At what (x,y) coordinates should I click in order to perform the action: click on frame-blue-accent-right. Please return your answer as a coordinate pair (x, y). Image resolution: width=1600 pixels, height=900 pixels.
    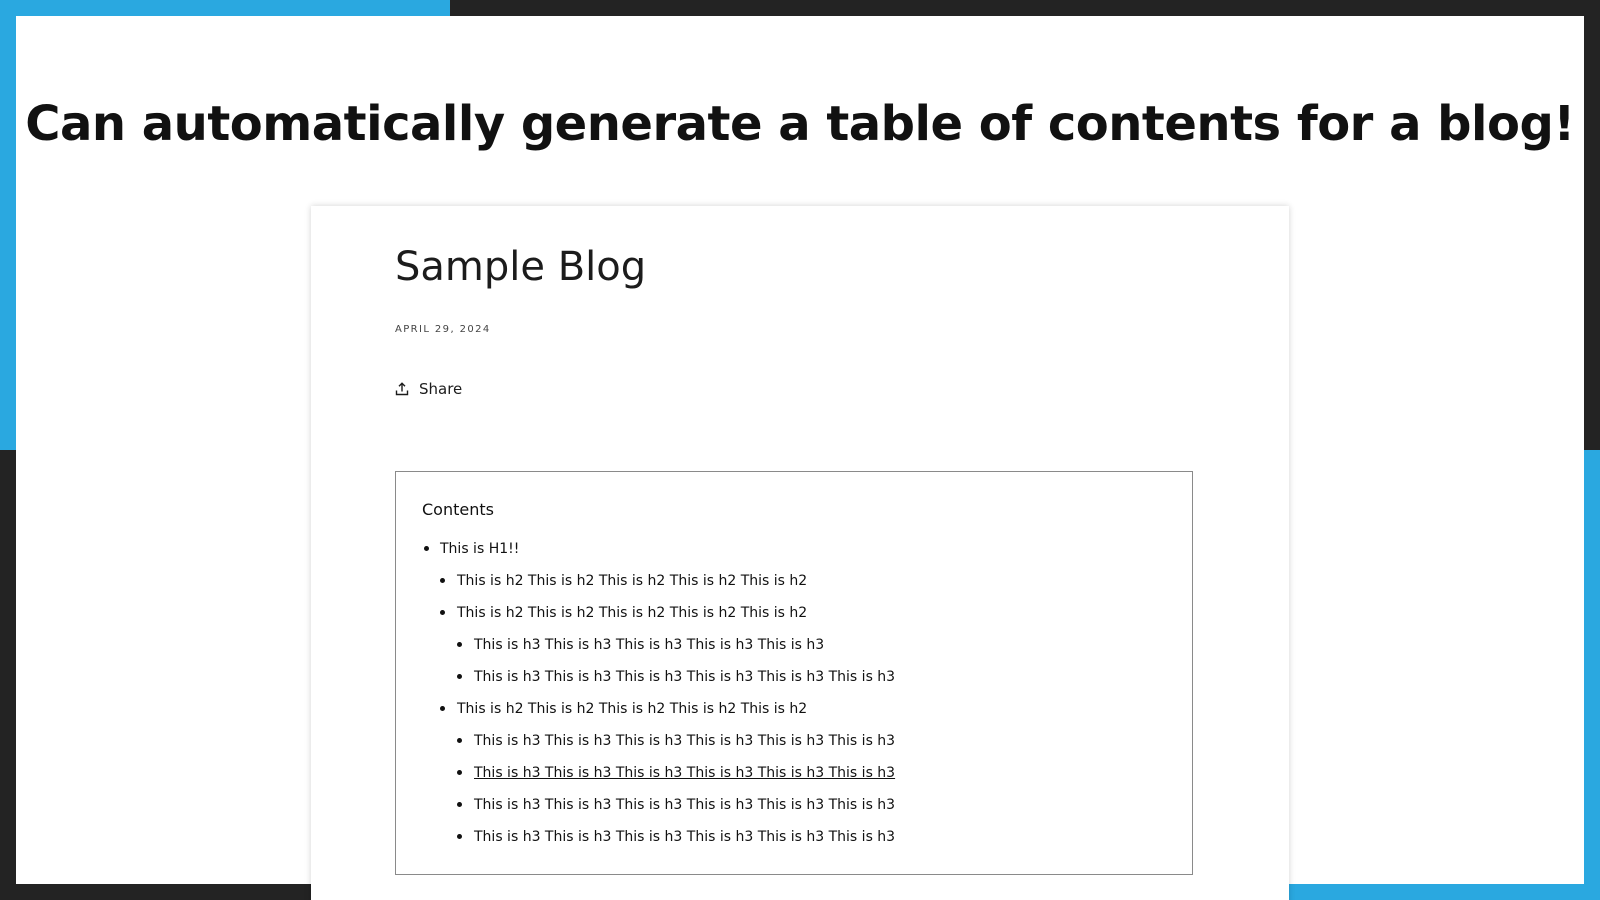
    Looking at the image, I should click on (1592, 675).